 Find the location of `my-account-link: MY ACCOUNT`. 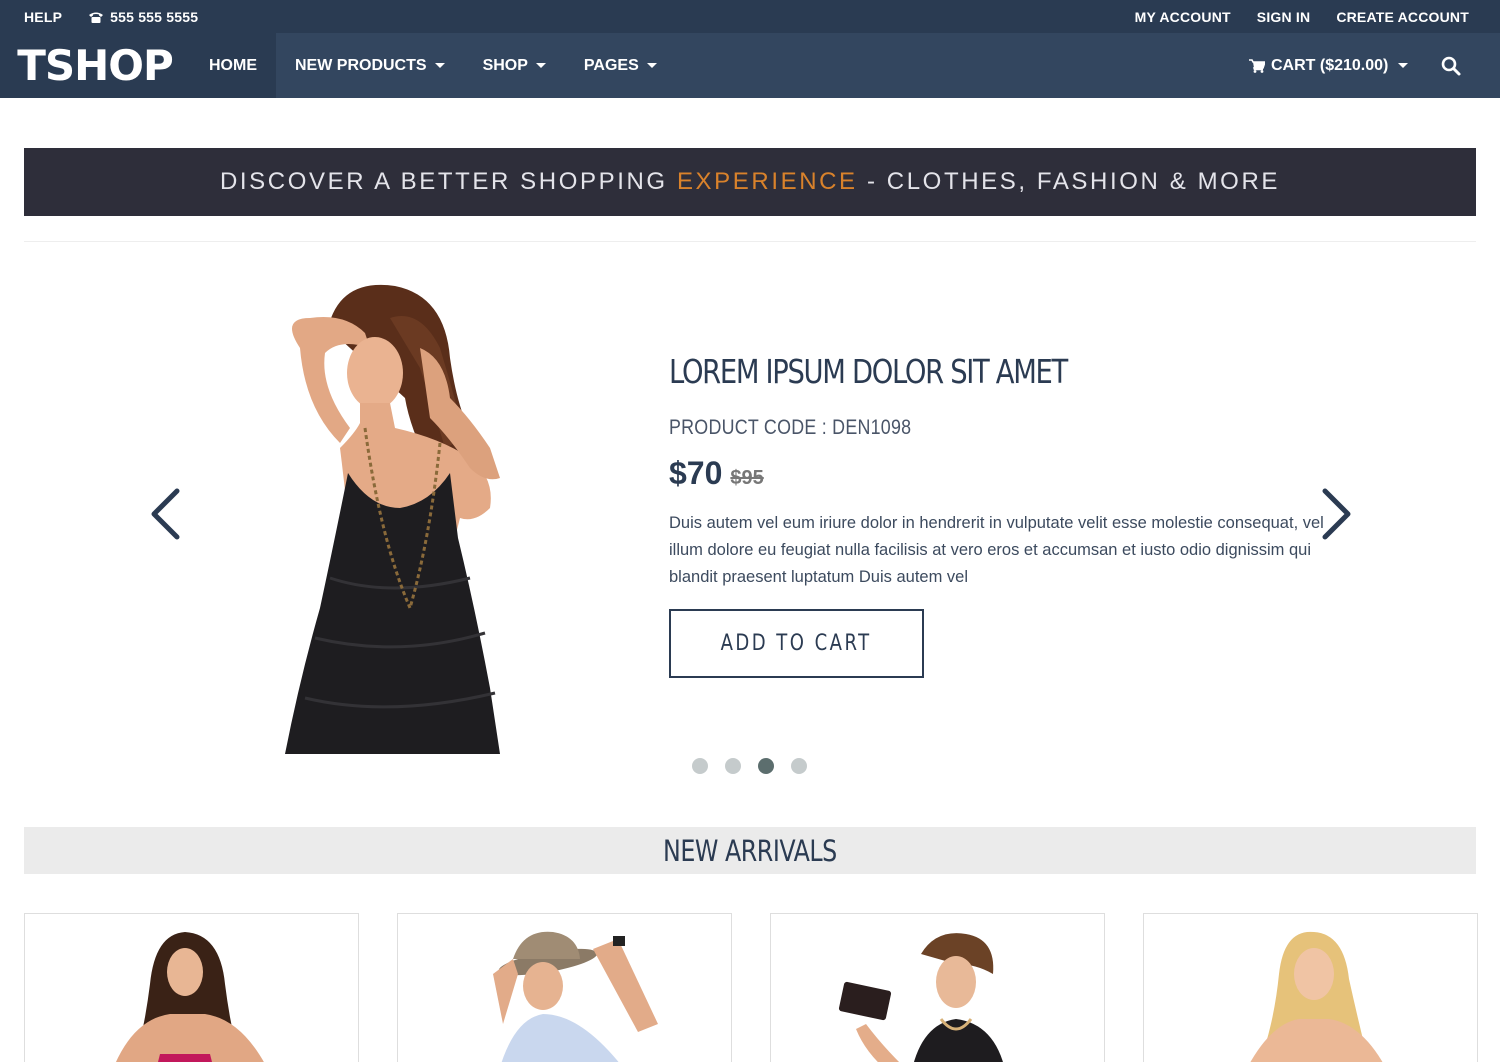

my-account-link: MY ACCOUNT is located at coordinates (1183, 17).